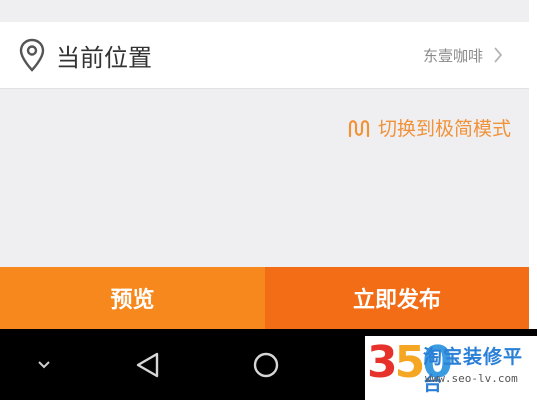 The height and width of the screenshot is (400, 537). I want to click on location-title: 当前位置, so click(104, 57).